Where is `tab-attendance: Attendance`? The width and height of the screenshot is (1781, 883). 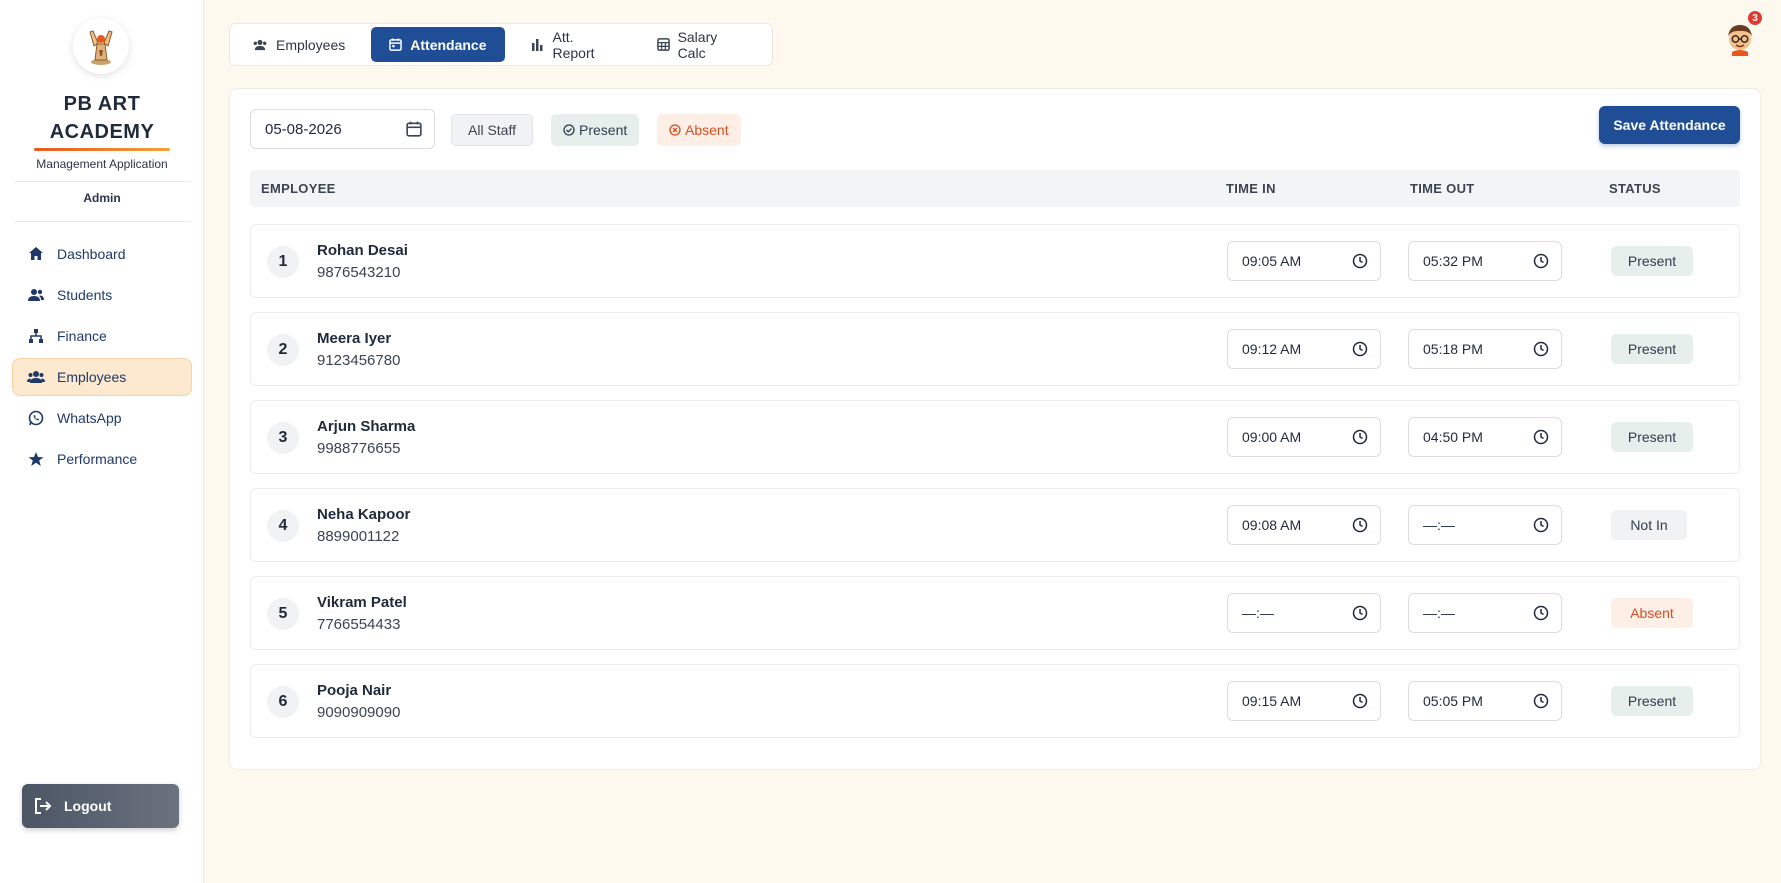
tab-attendance: Attendance is located at coordinates (438, 44).